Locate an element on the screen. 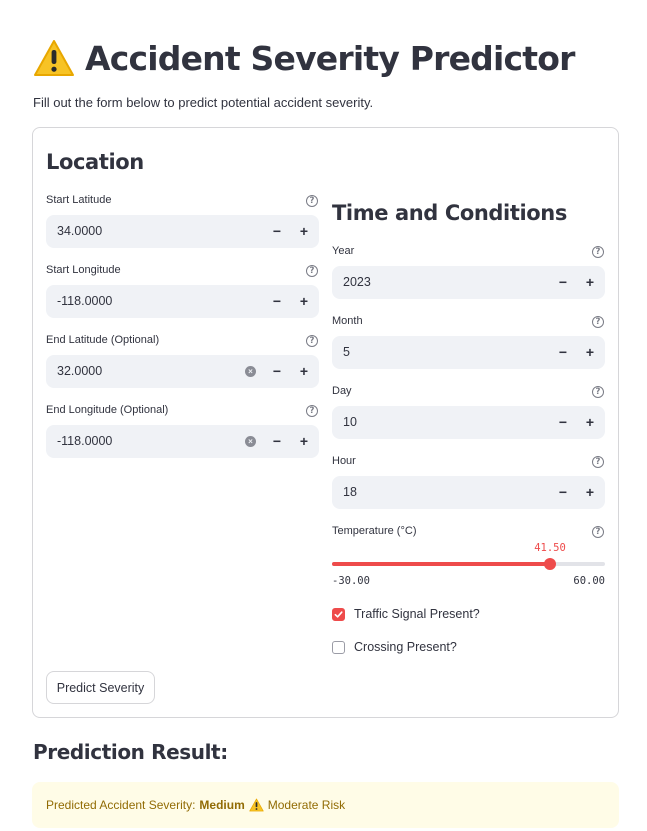  crossing-checkbox: Crossing Present? is located at coordinates (394, 647).